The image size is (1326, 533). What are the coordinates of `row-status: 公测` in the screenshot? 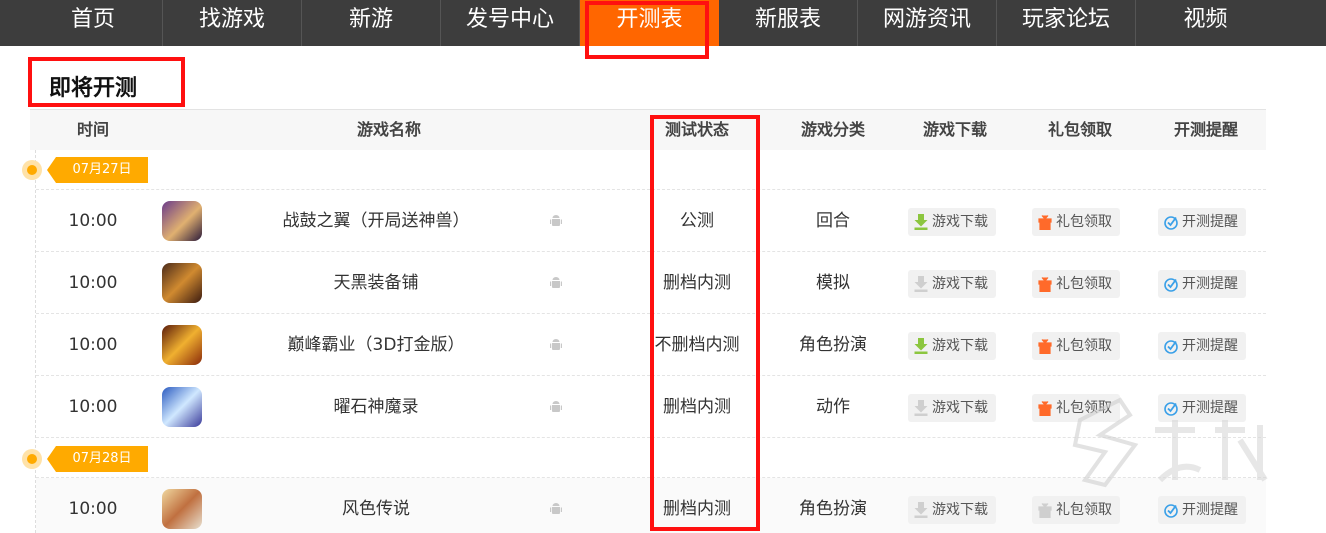 It's located at (697, 221).